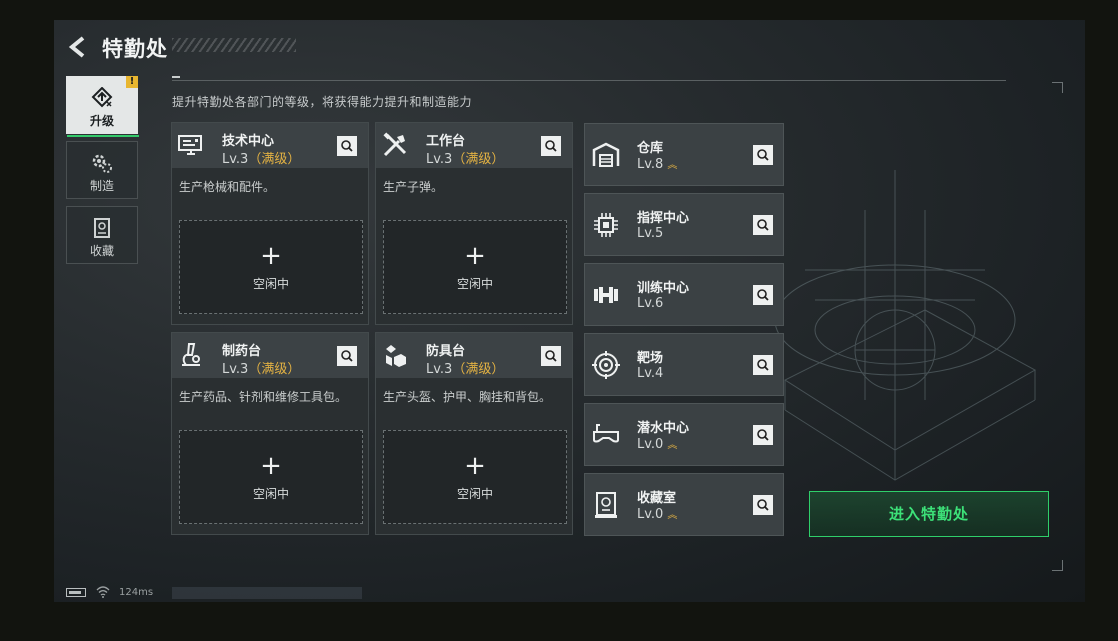  I want to click on station-name: 防具台, so click(446, 351).